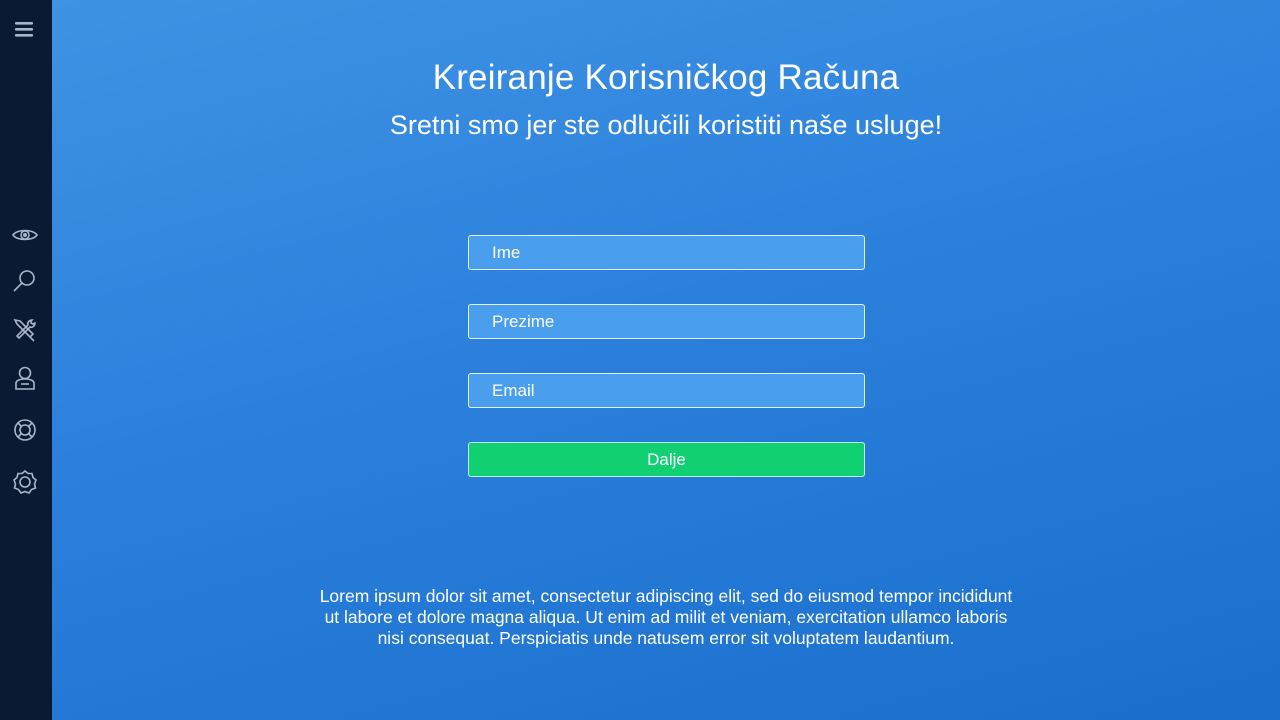  Describe the element at coordinates (666, 459) in the screenshot. I see `next-button: Dalje` at that location.